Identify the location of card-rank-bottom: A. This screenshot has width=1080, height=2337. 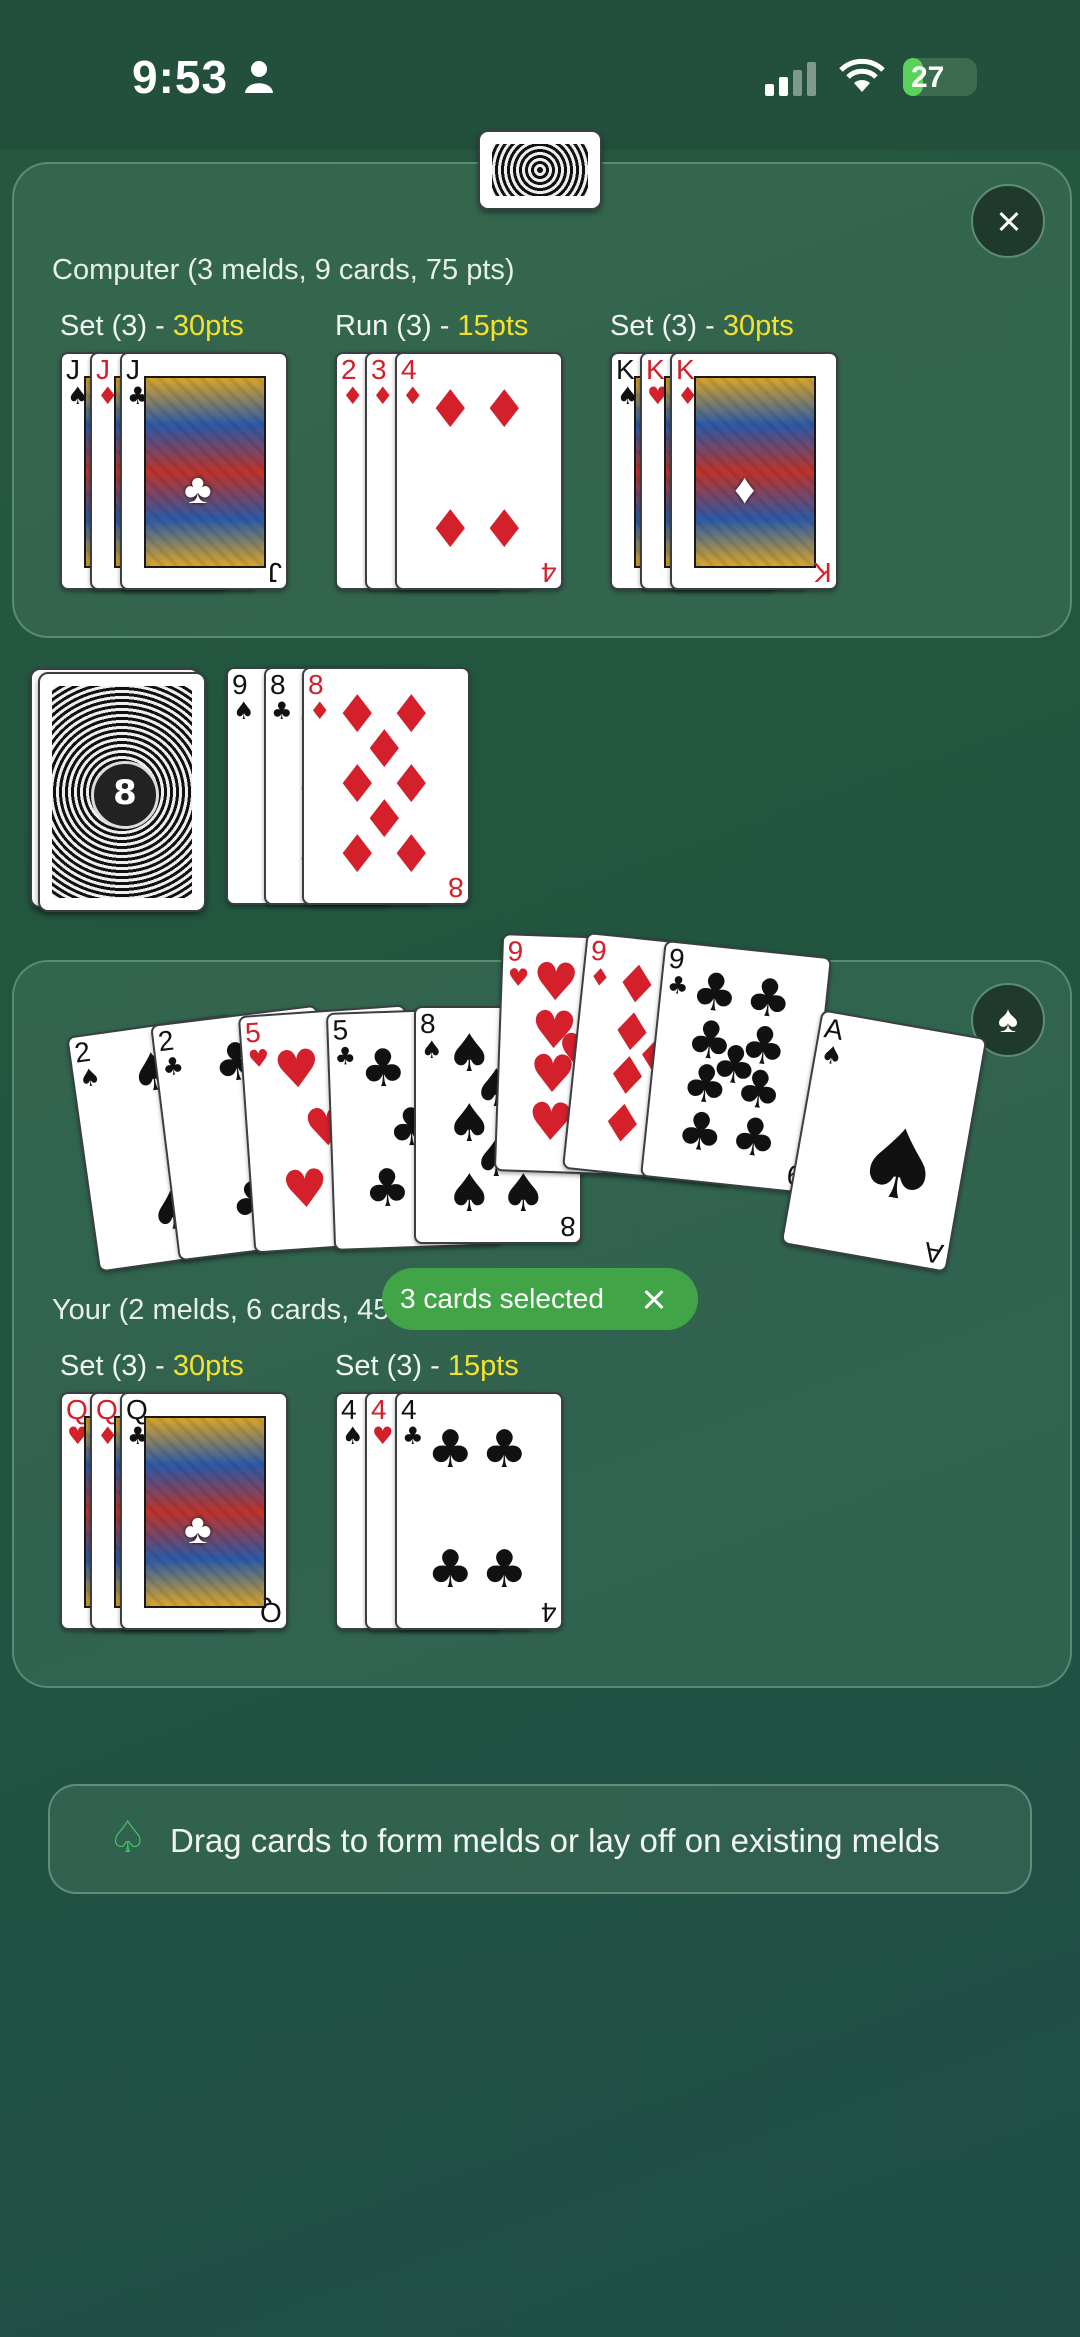
(934, 1252).